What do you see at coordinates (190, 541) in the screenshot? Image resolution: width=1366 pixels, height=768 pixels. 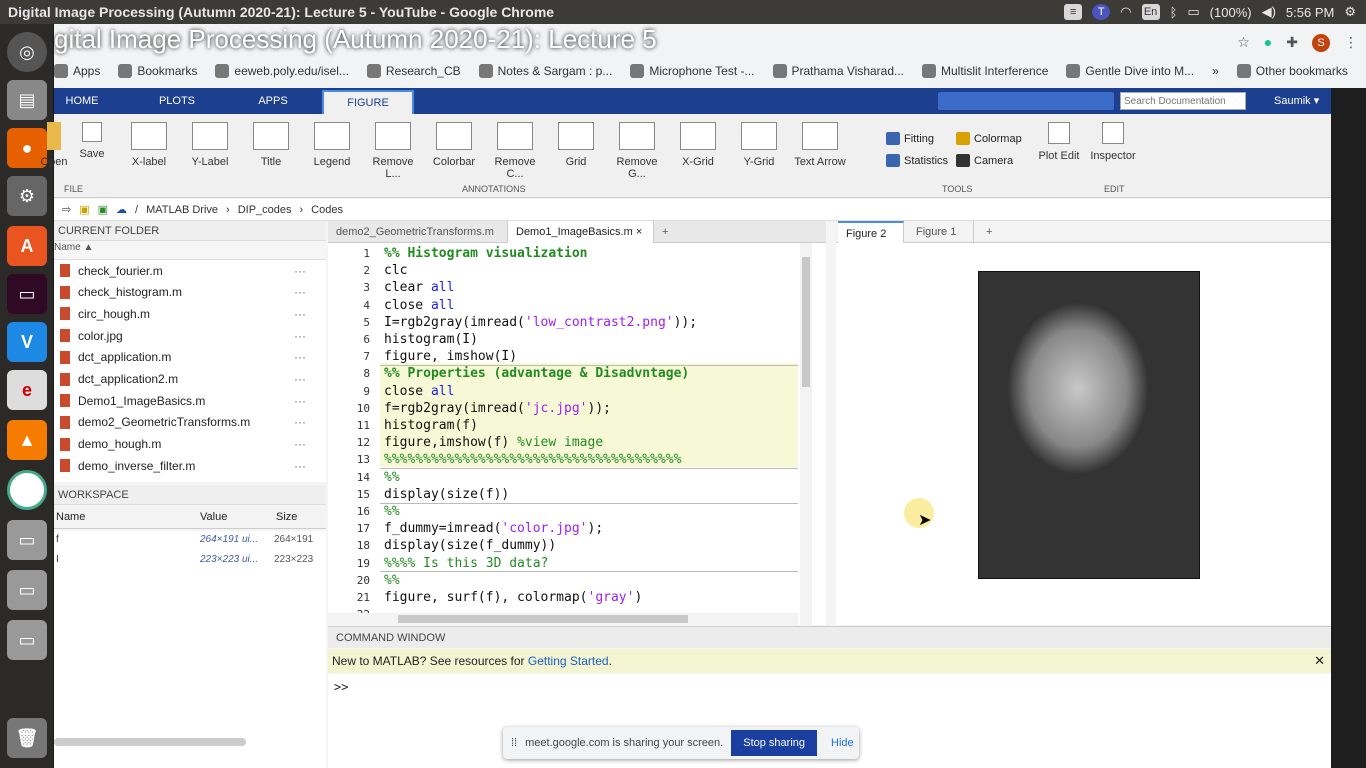 I see `workspace-row: f 264×191 ui... 264×191` at bounding box center [190, 541].